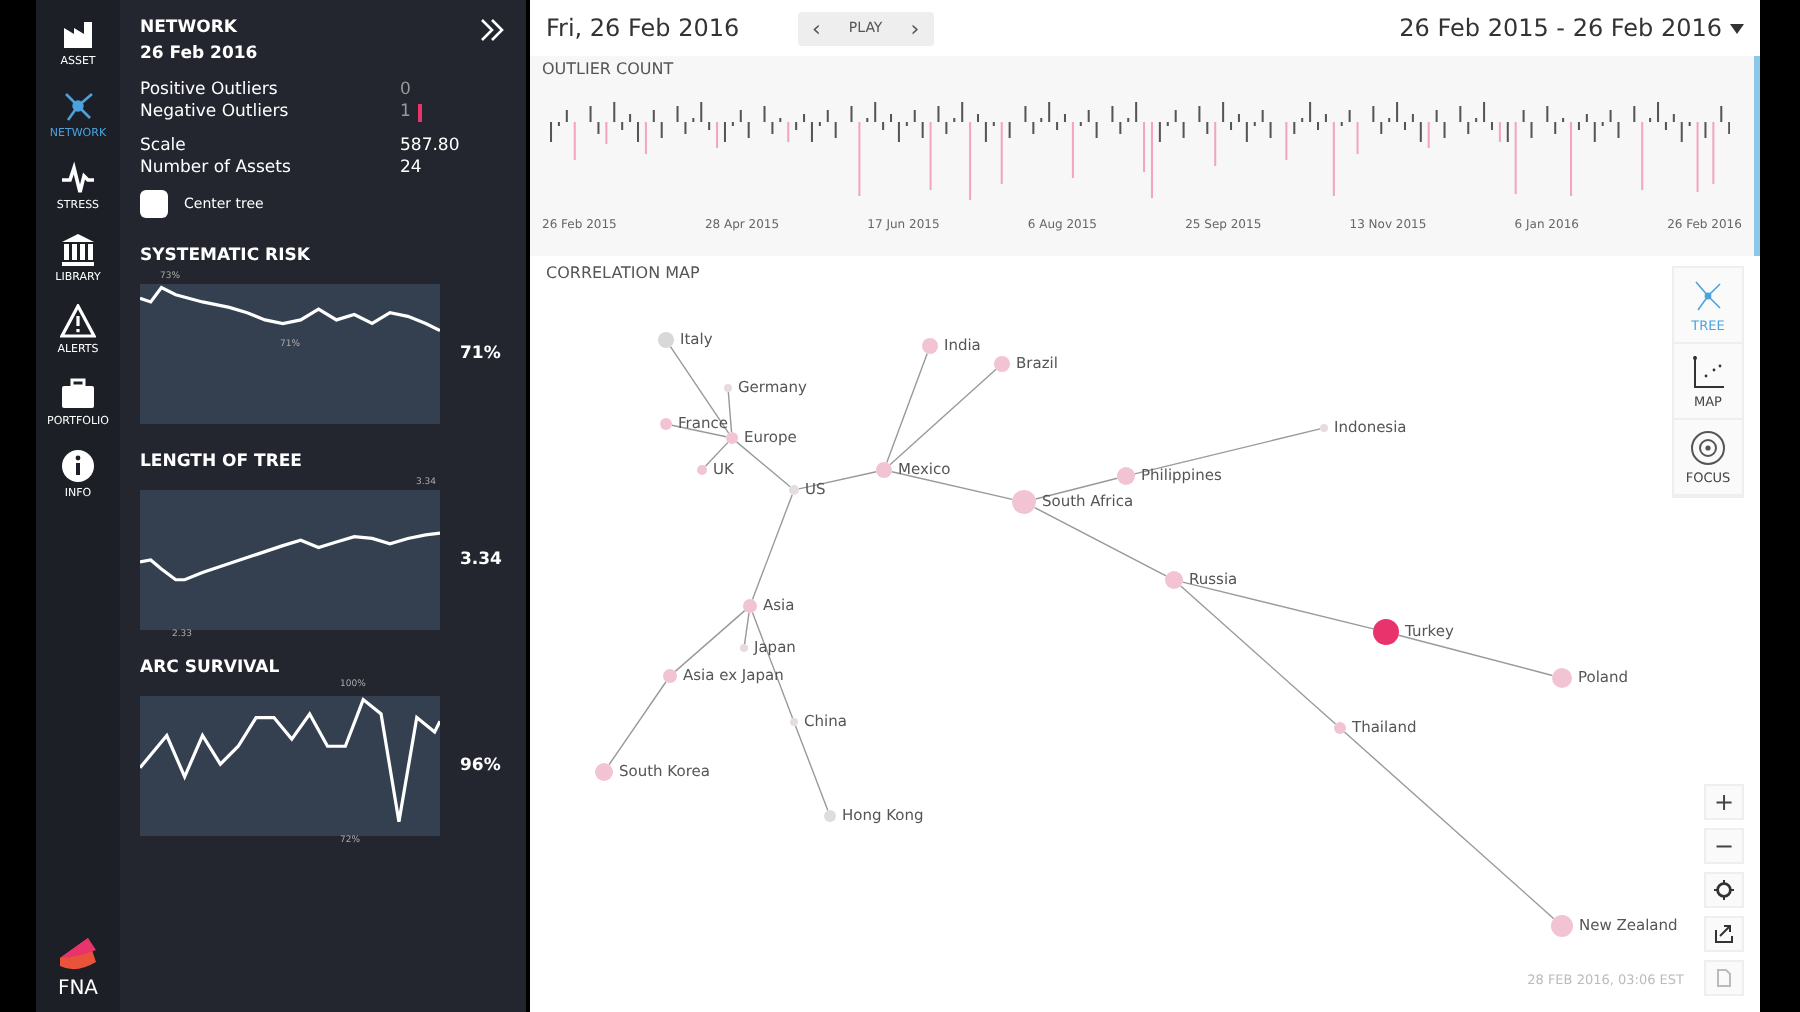 This screenshot has width=1800, height=1012. Describe the element at coordinates (481, 560) in the screenshot. I see `metric-value: 3.34` at that location.